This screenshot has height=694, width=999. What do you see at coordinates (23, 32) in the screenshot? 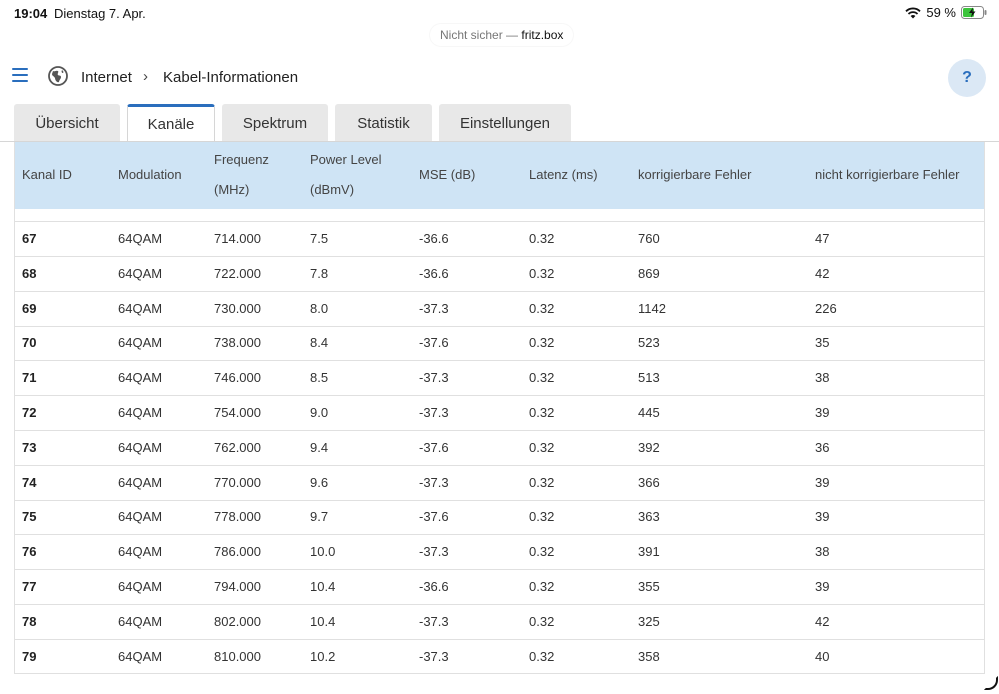
I see `background-ghost` at bounding box center [23, 32].